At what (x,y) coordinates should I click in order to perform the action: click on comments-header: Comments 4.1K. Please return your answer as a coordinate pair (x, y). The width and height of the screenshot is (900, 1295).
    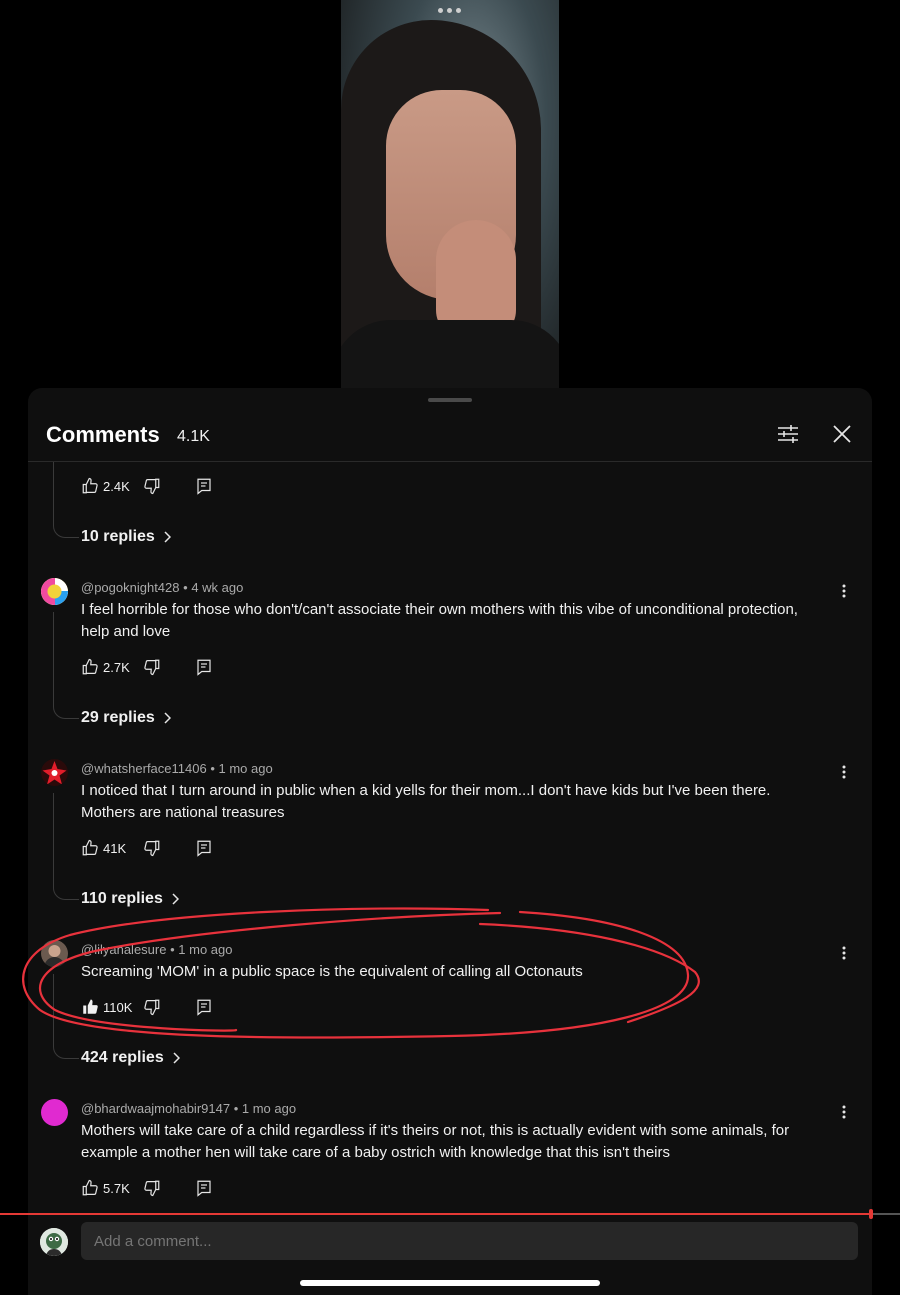
    Looking at the image, I should click on (450, 440).